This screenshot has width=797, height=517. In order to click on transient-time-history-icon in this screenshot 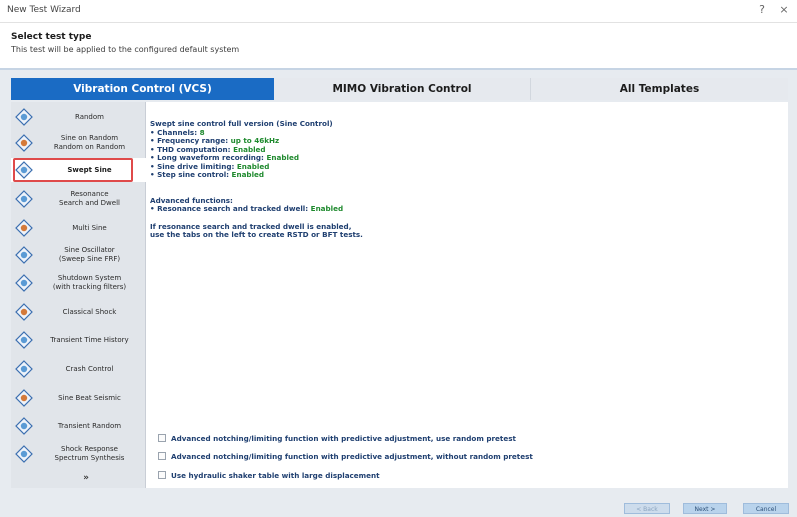, I will do `click(24, 340)`.